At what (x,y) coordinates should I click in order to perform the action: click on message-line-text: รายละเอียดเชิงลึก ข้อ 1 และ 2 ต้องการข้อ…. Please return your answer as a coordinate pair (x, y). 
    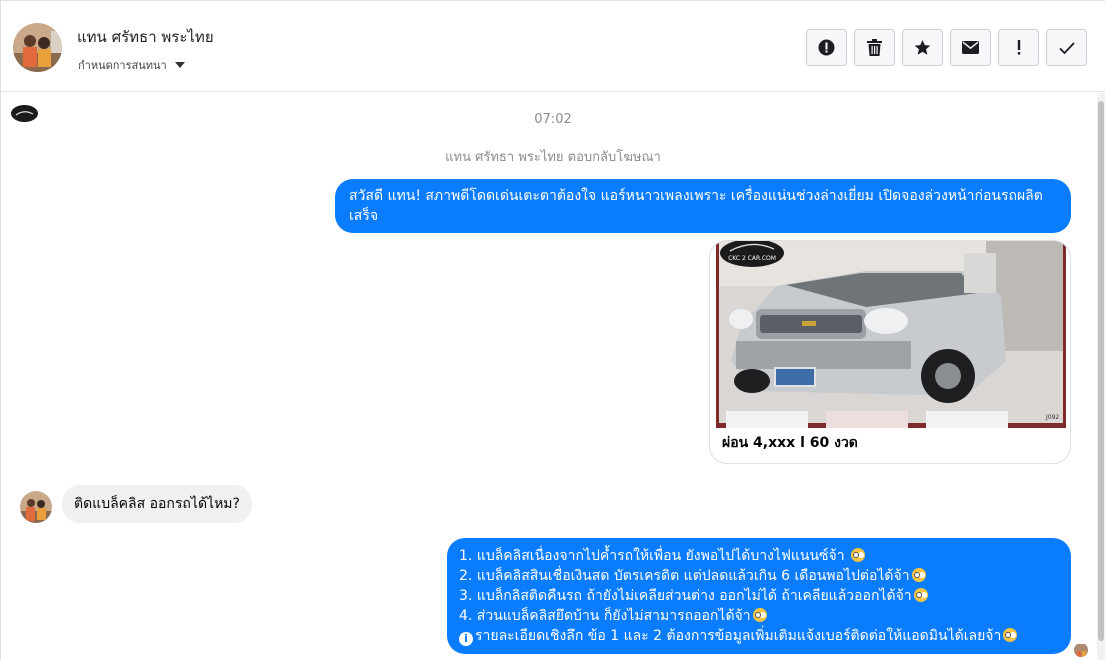
    Looking at the image, I should click on (738, 636).